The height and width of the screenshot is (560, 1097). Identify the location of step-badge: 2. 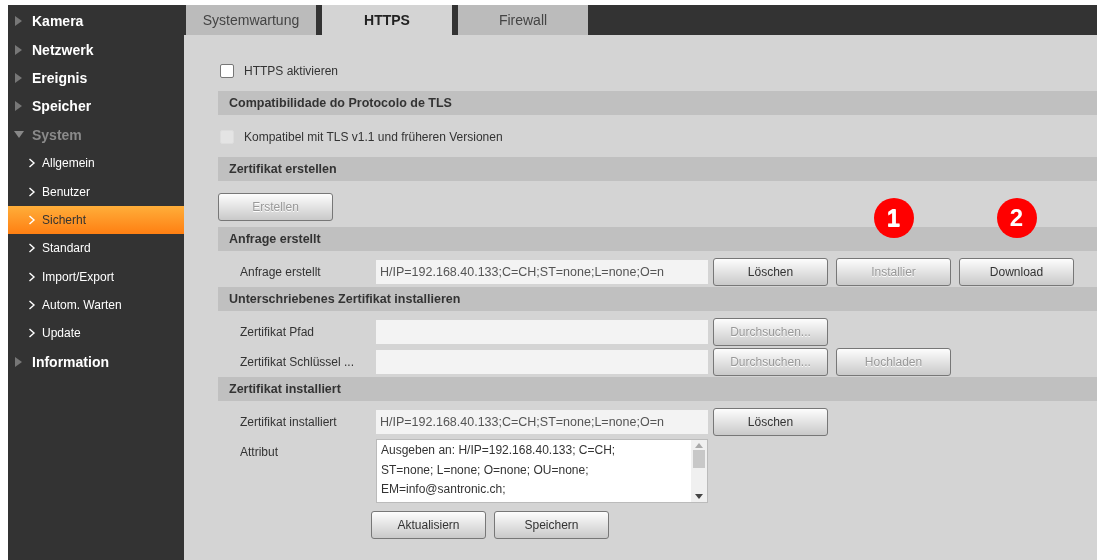
(1016, 218).